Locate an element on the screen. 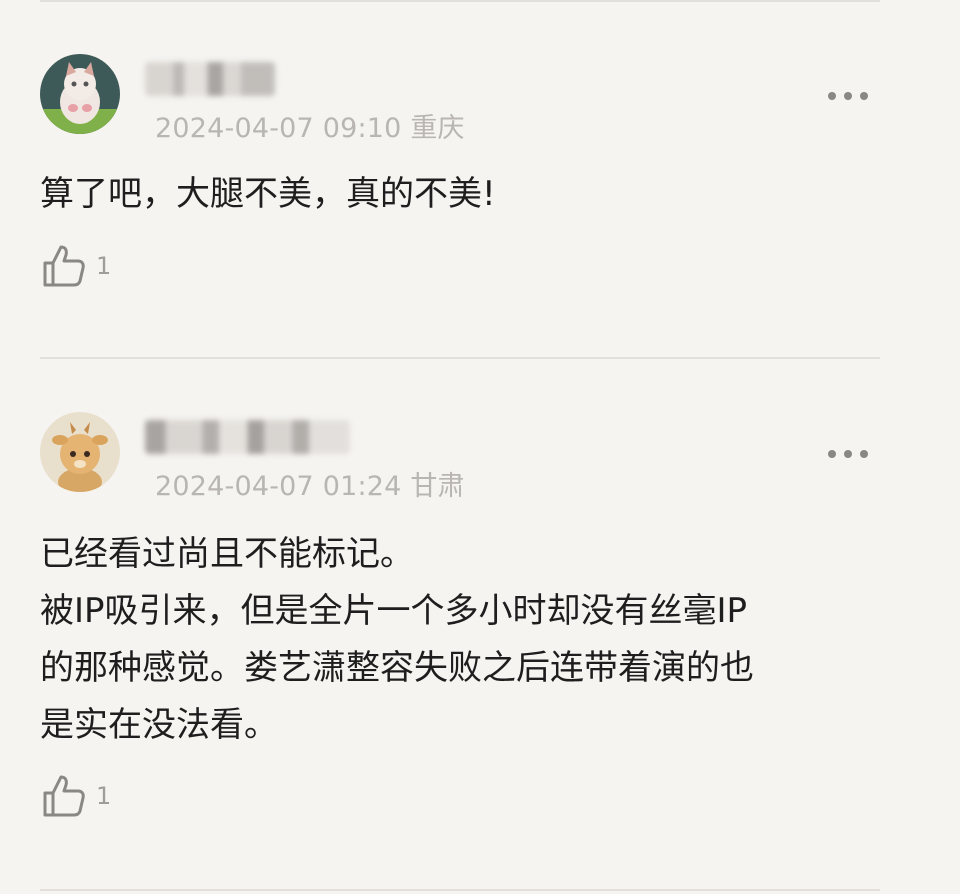  comment-meta: 2024-04-07 09:10 重庆 is located at coordinates (310, 125).